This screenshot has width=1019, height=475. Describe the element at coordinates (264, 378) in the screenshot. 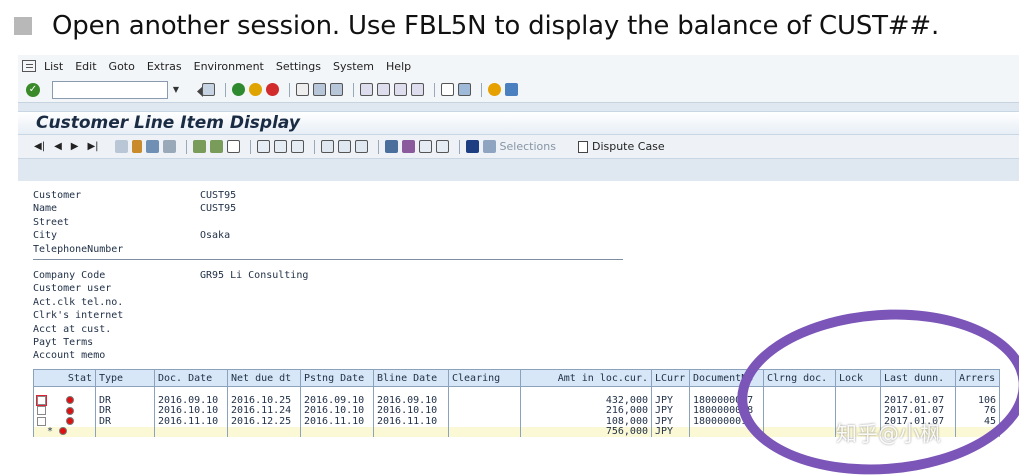

I see `col-net-due: Net due dt` at that location.